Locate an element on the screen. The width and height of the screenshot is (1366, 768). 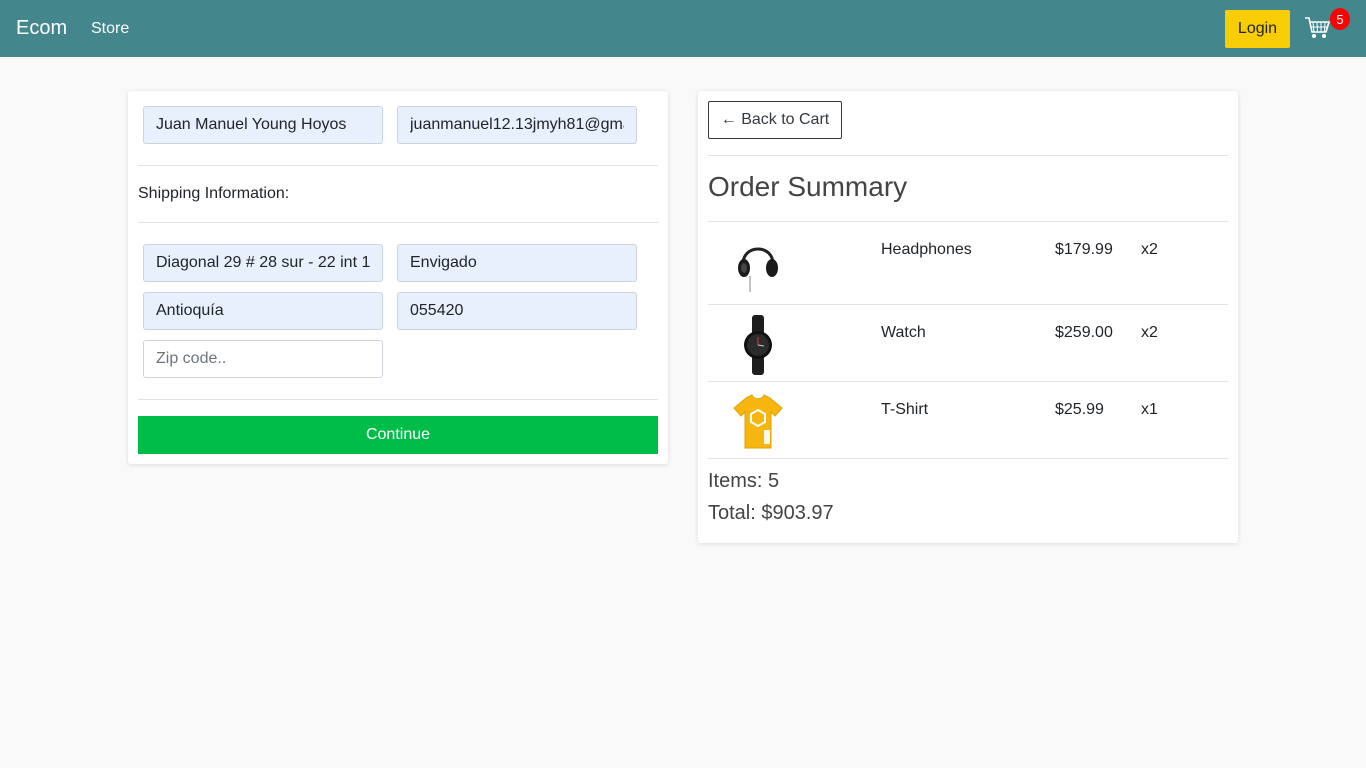
name-field is located at coordinates (263, 125).